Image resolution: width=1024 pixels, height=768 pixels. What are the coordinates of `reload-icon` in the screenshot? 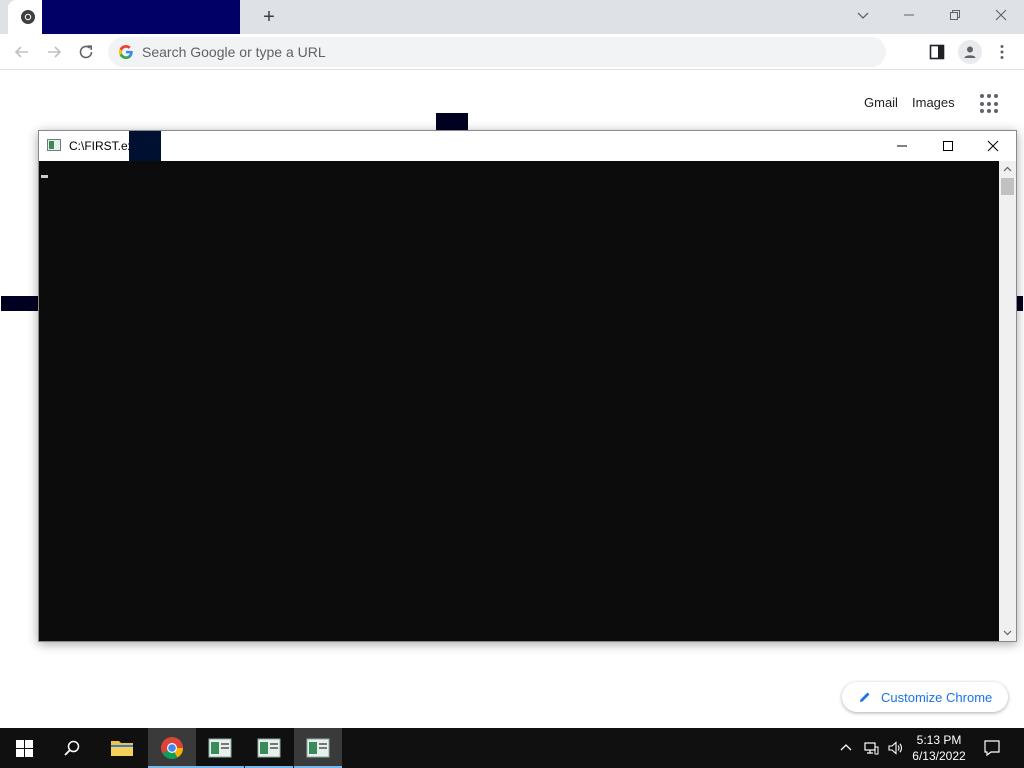 It's located at (86, 52).